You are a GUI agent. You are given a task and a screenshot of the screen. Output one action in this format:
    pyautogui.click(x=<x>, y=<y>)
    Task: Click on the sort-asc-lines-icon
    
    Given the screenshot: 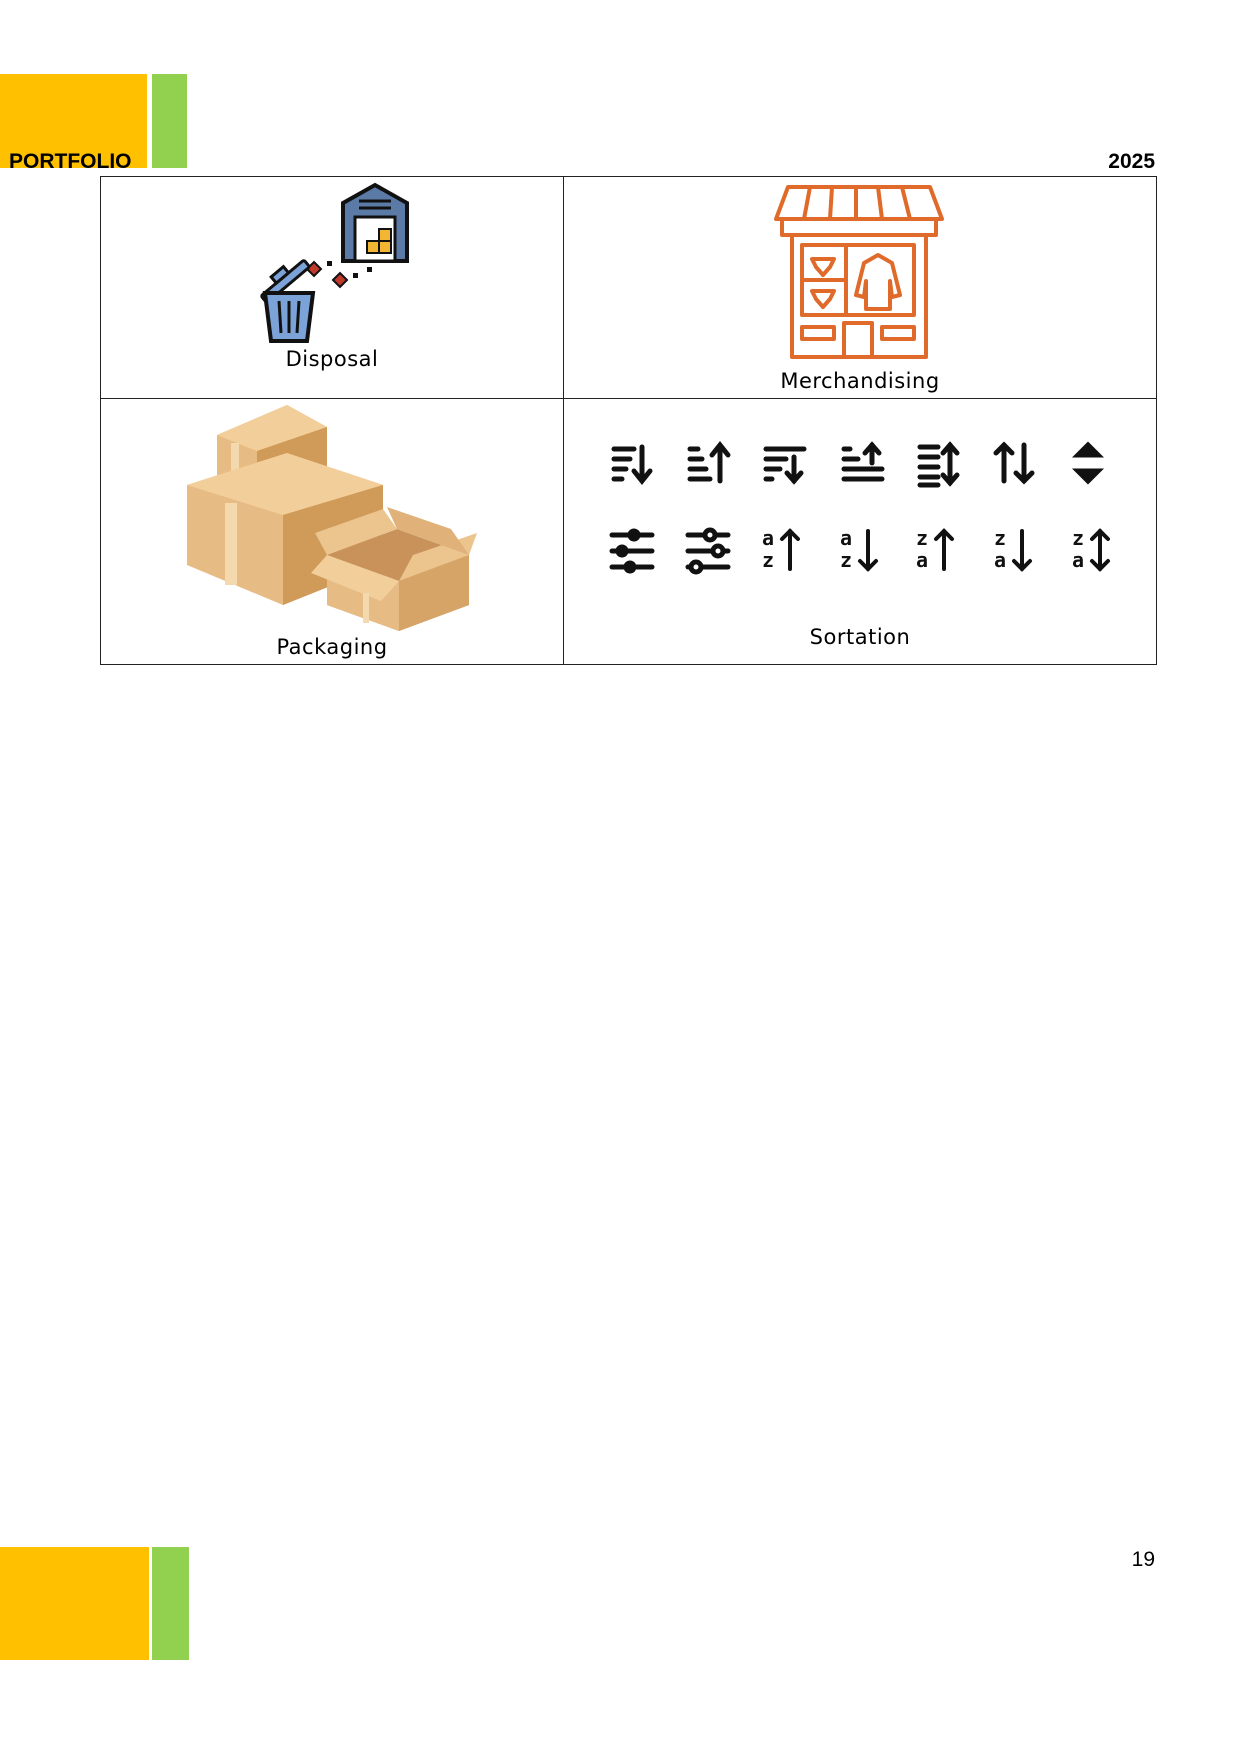 What is the action you would take?
    pyautogui.click(x=709, y=462)
    